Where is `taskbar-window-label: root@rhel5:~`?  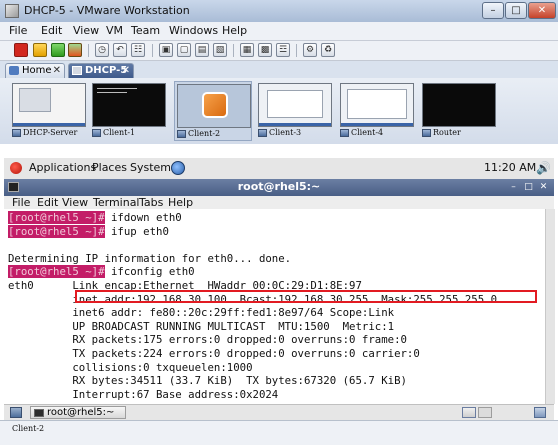 taskbar-window-label: root@rhel5:~ is located at coordinates (81, 412).